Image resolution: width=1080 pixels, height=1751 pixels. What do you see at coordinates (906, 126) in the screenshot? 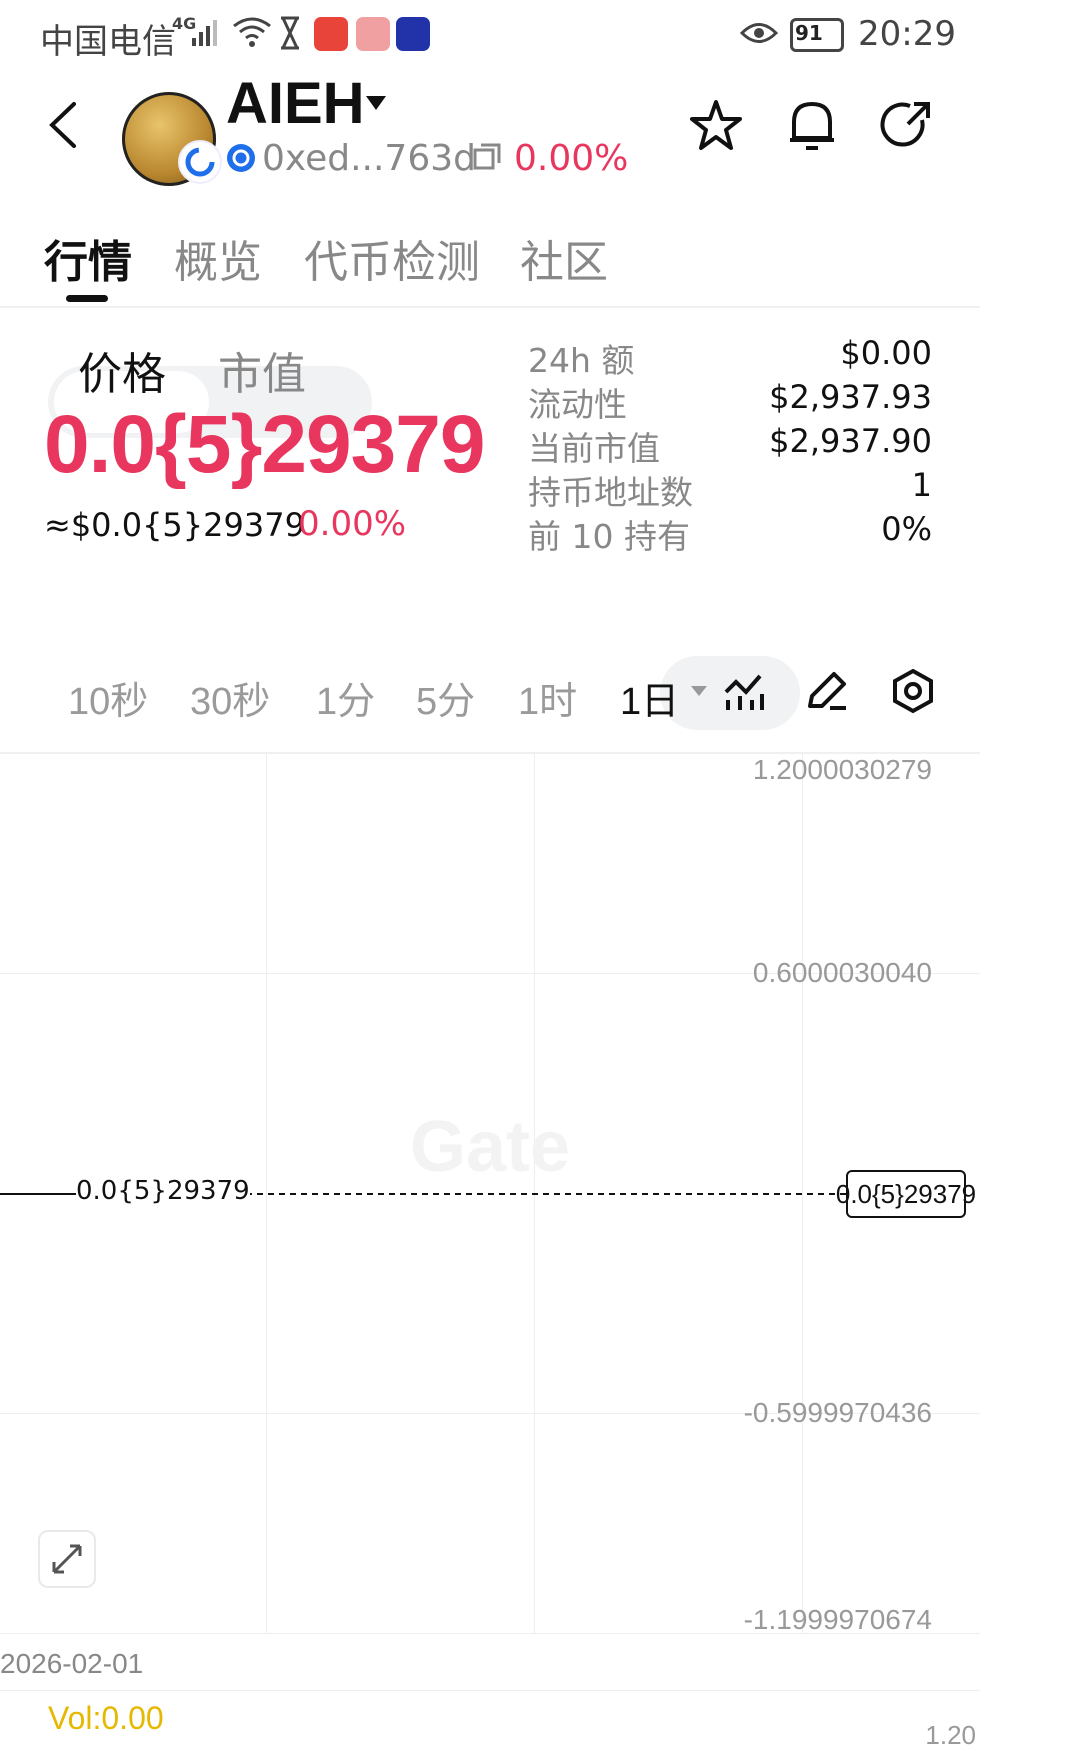
I see `share-icon` at bounding box center [906, 126].